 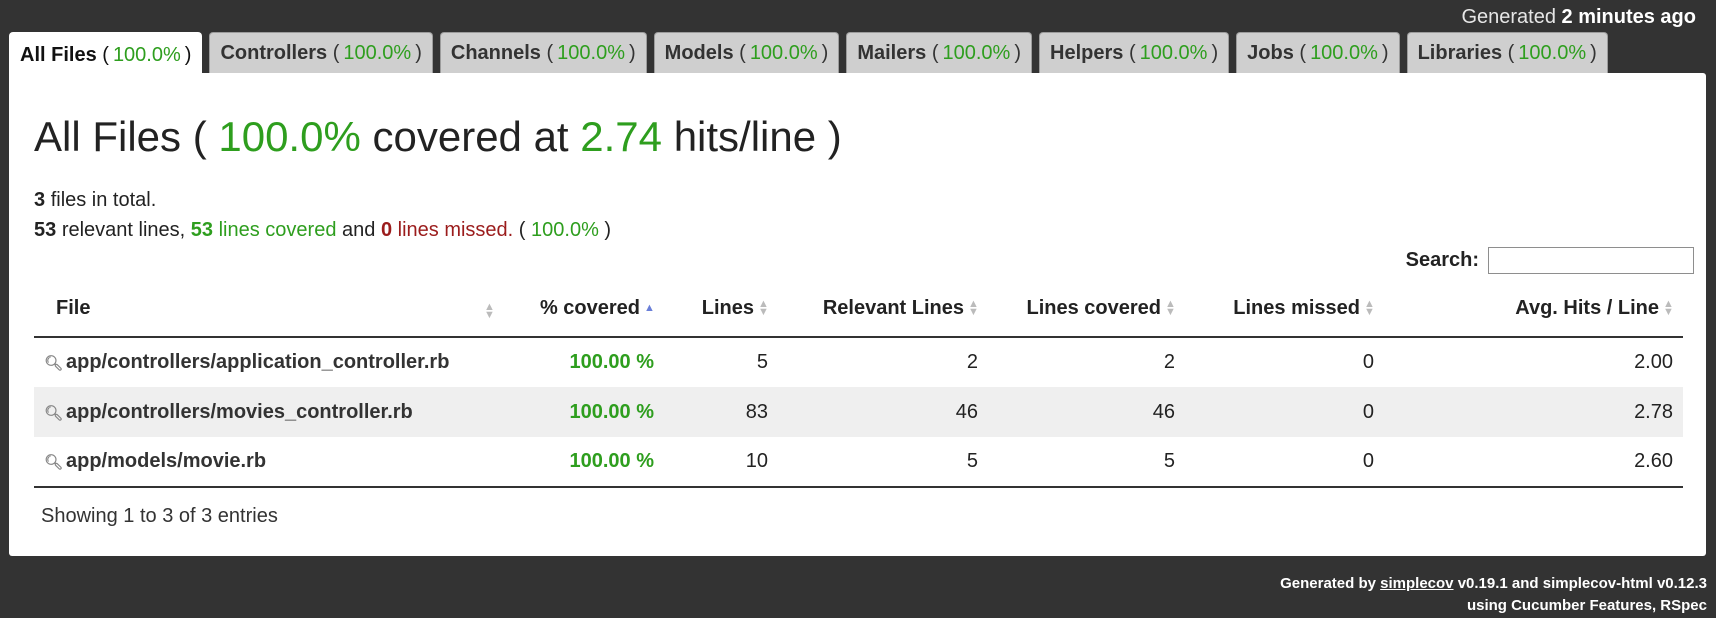 I want to click on column-header-lines-missed: Lines missed ▲ ▼, so click(x=1284, y=309).